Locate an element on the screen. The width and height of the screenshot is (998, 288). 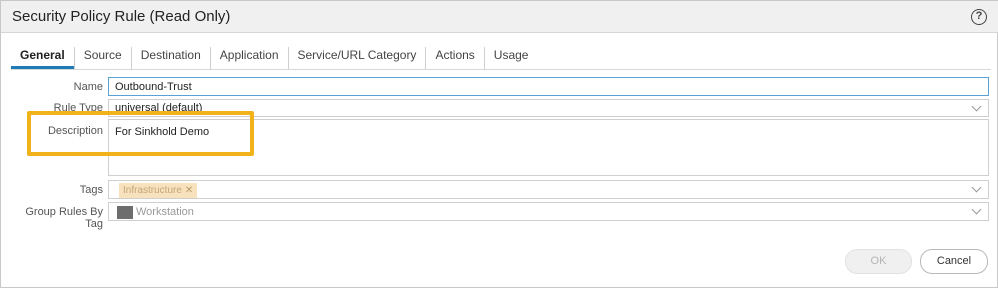
name-field: Outbound-Trust is located at coordinates (548, 86).